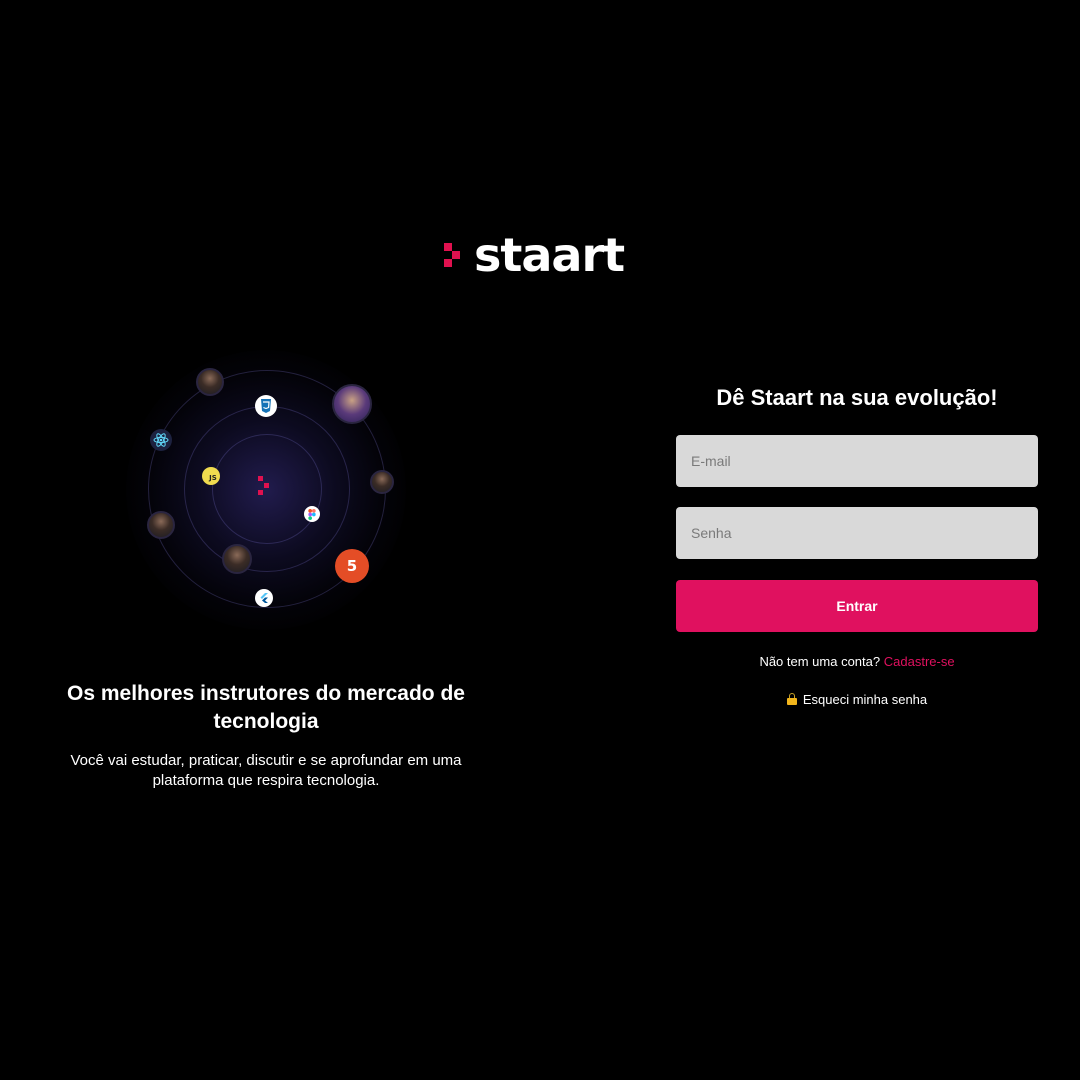  What do you see at coordinates (919, 661) in the screenshot?
I see `signup-link: Cadastre-se` at bounding box center [919, 661].